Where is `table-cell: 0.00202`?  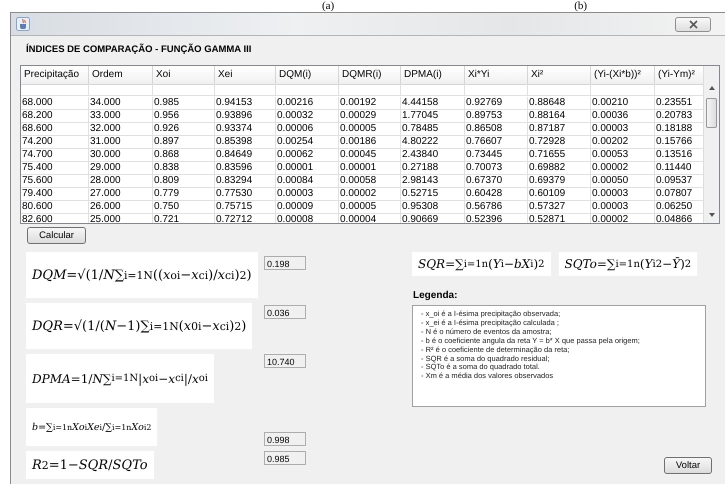 table-cell: 0.00202 is located at coordinates (623, 142).